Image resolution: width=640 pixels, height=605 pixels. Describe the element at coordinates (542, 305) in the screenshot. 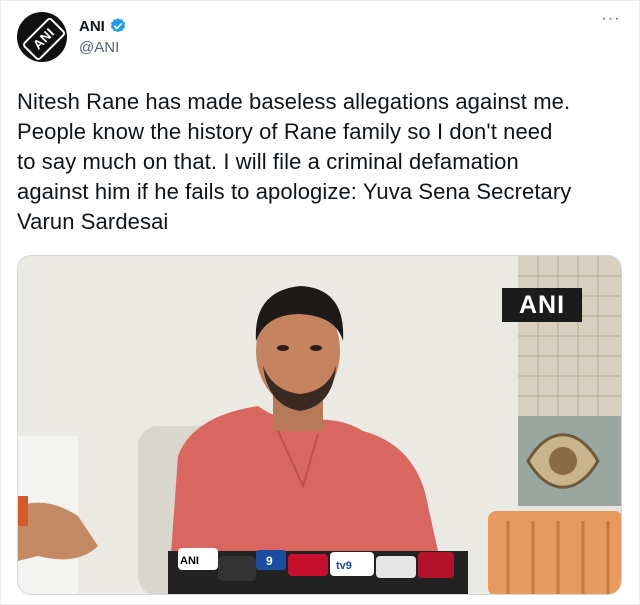

I see `ani-watermark: ANI` at that location.